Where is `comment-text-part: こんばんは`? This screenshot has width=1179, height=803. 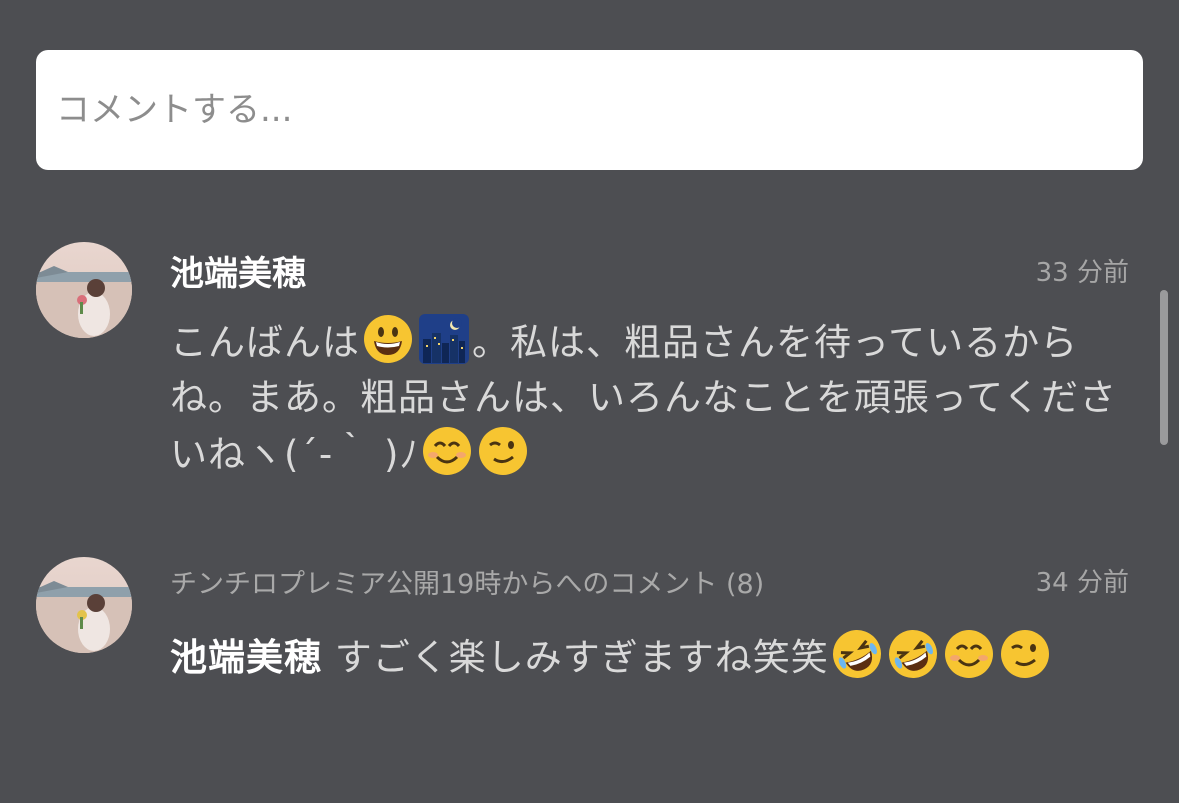
comment-text-part: こんばんは is located at coordinates (265, 342).